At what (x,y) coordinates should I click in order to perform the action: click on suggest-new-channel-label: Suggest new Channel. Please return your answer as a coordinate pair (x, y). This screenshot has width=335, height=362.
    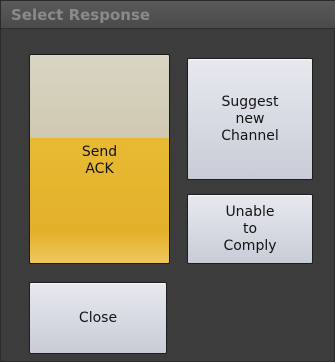
    Looking at the image, I should click on (250, 118).